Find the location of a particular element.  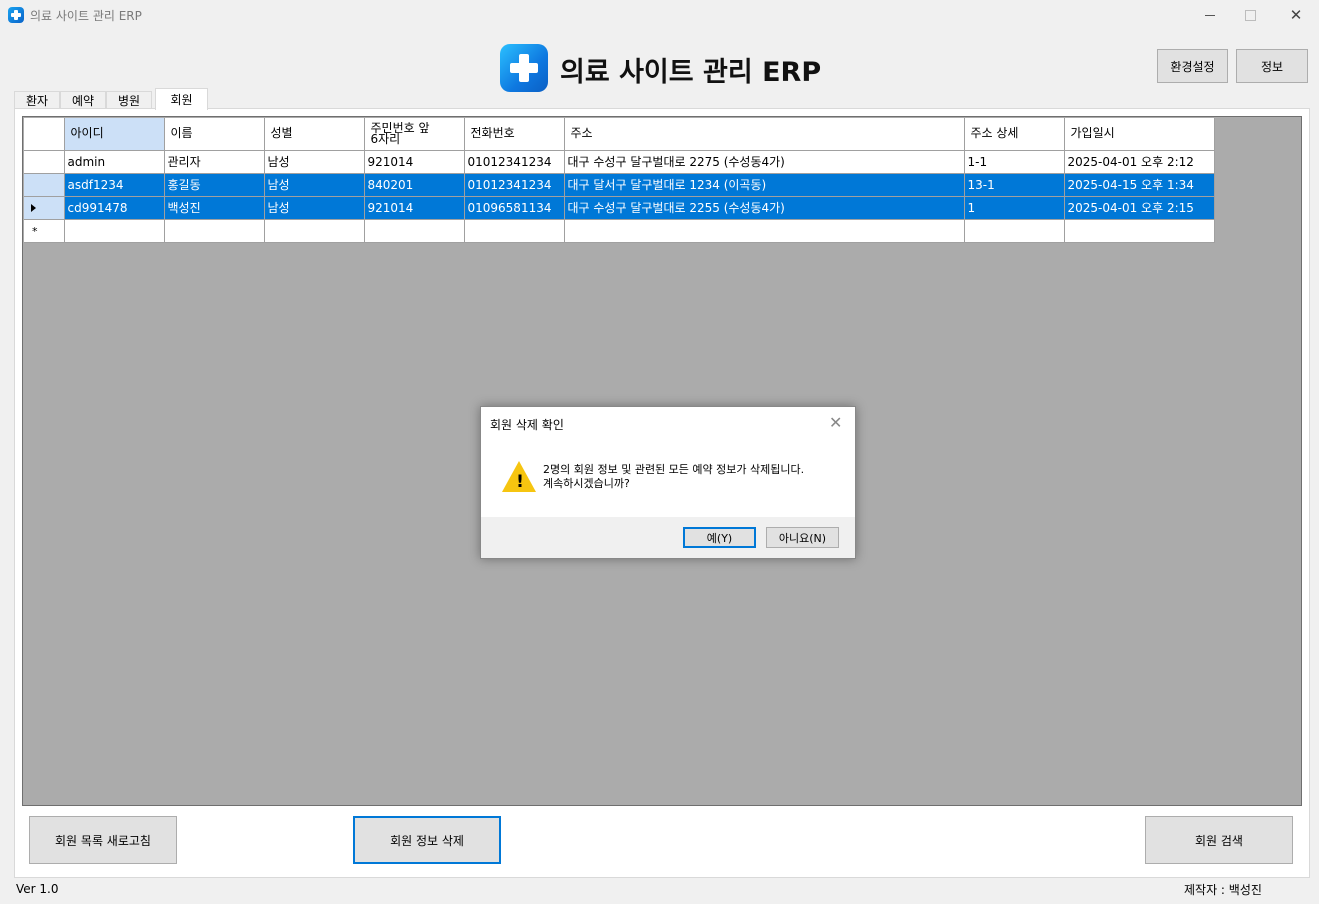

dialog-title: 회원 삭제 확인 is located at coordinates (527, 425).